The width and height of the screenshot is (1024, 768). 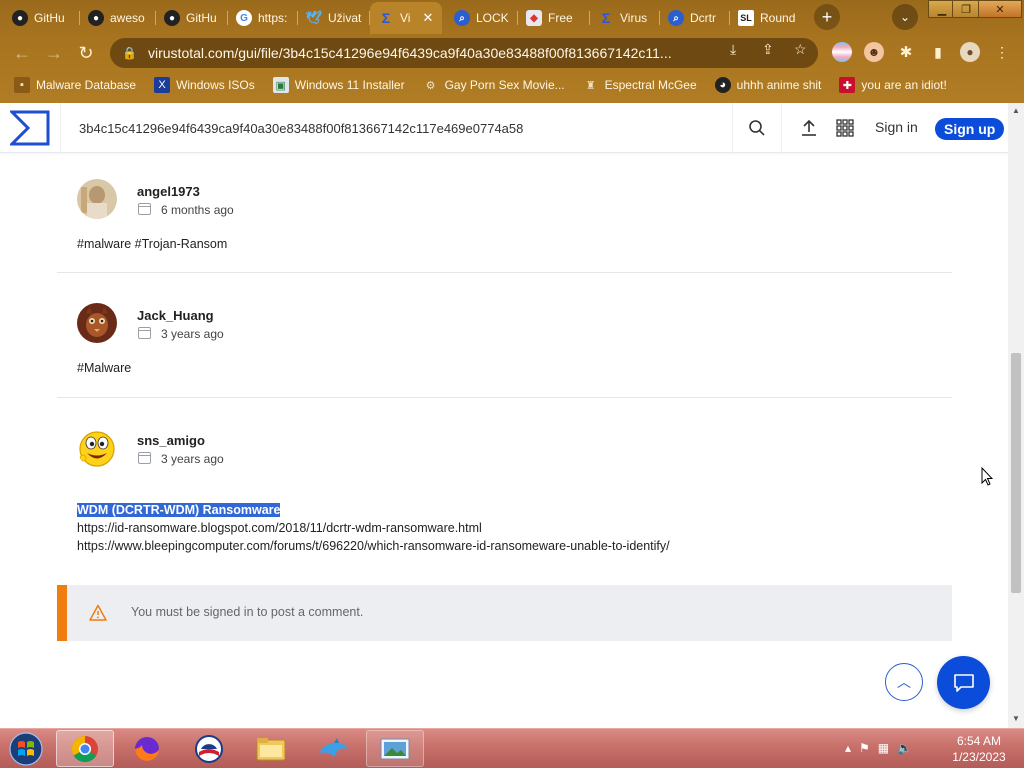 I want to click on network-icon: ▦, so click(x=883, y=748).